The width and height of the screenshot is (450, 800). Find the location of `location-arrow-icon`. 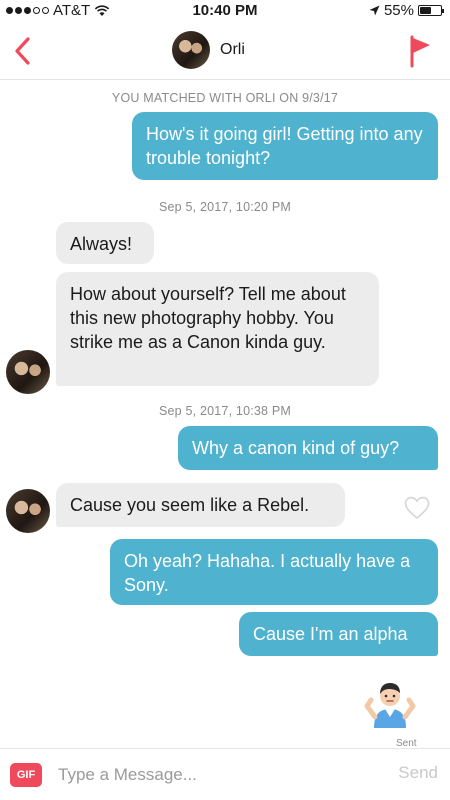

location-arrow-icon is located at coordinates (374, 10).